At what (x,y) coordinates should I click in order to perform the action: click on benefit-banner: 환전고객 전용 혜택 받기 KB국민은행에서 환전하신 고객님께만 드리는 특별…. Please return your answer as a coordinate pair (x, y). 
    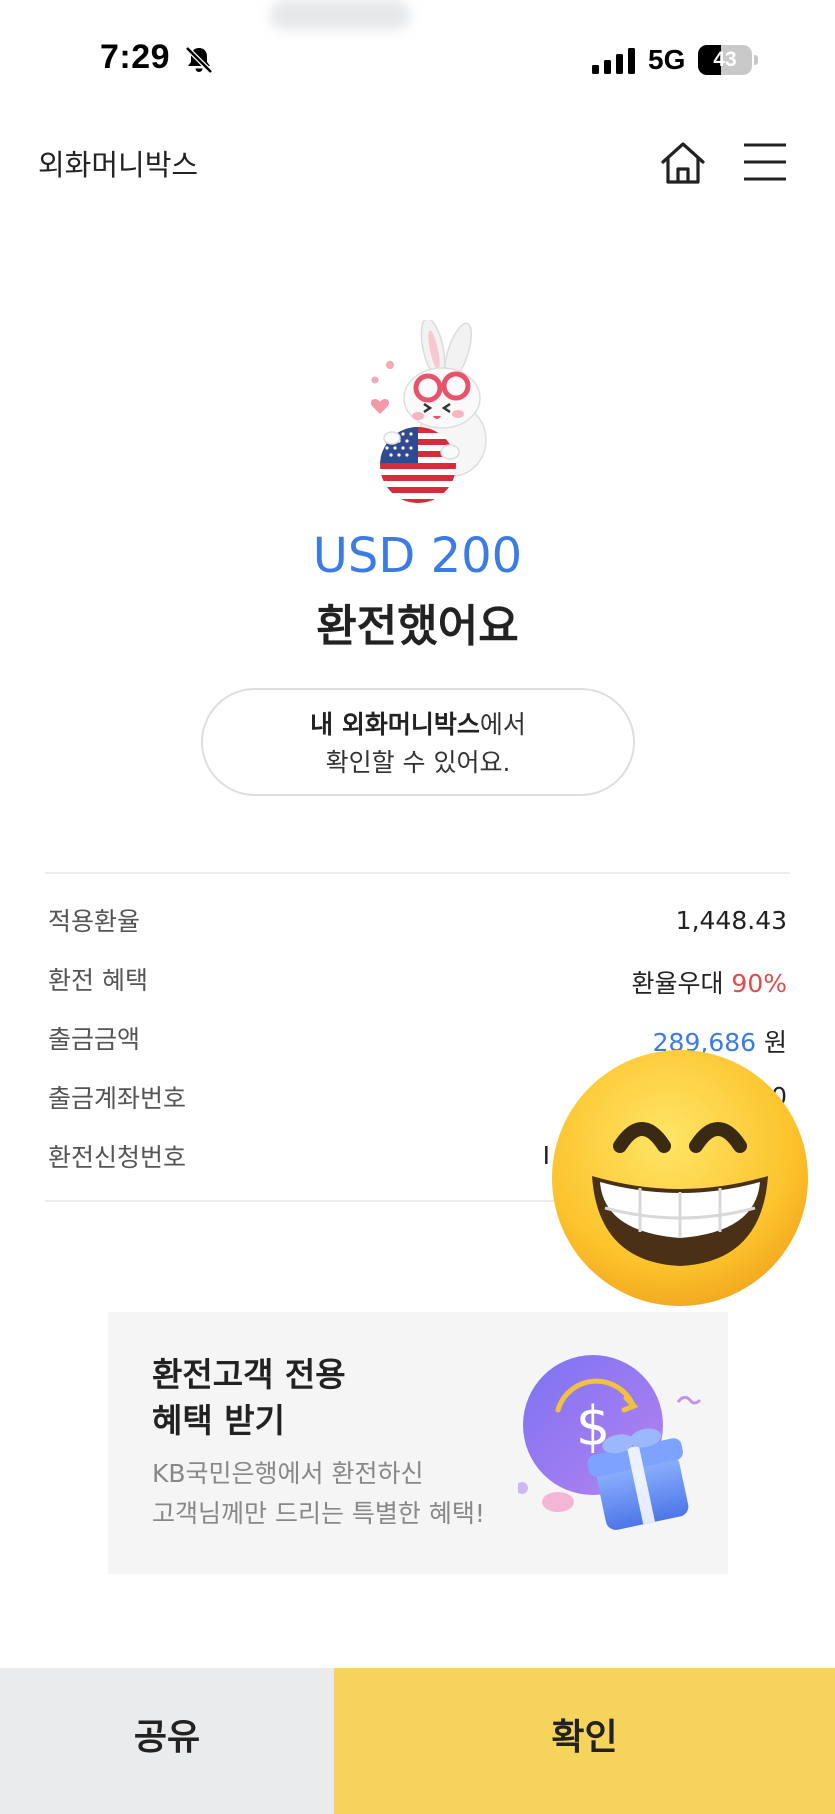
    Looking at the image, I should click on (418, 1443).